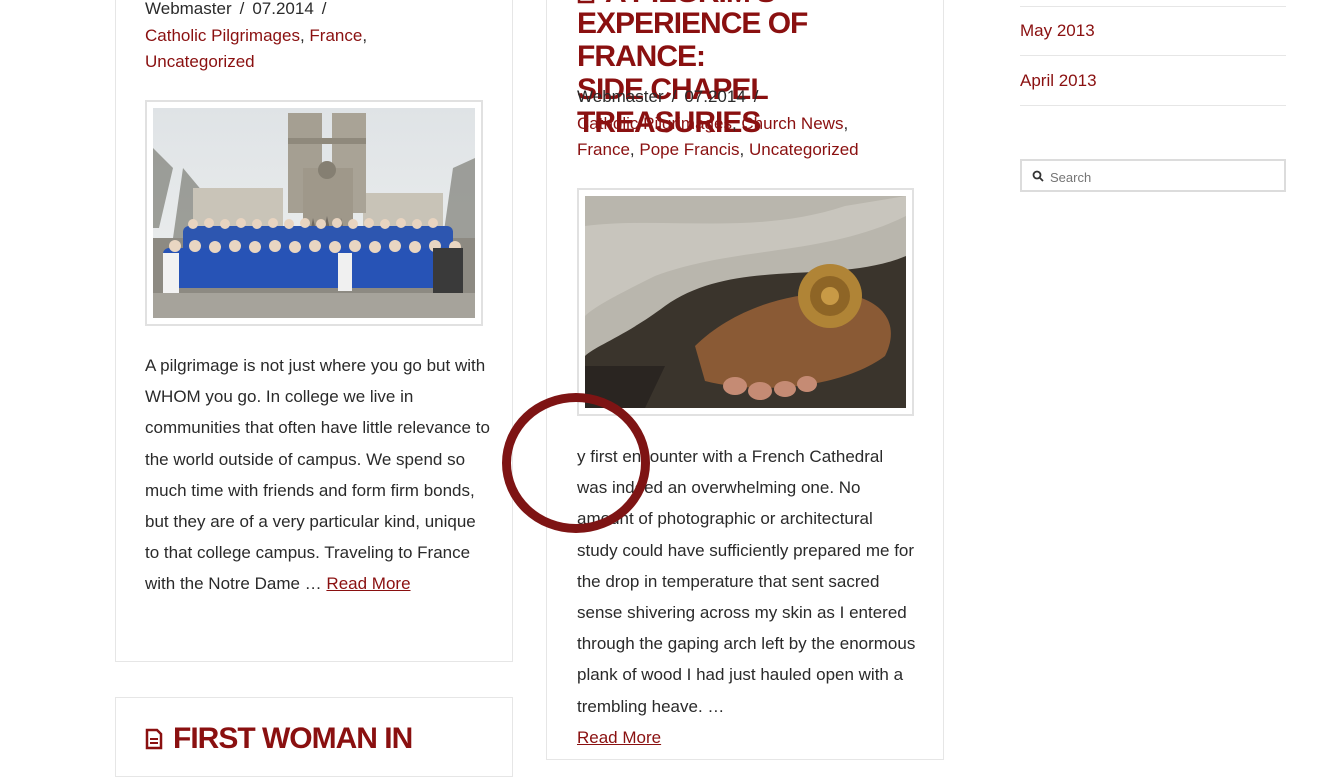 The width and height of the screenshot is (1334, 777). I want to click on category-link: Church News, so click(792, 123).